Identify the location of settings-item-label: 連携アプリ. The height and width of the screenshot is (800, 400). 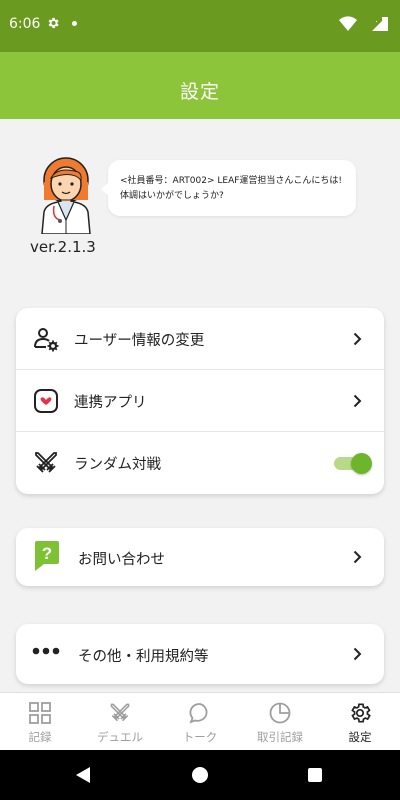
(110, 403).